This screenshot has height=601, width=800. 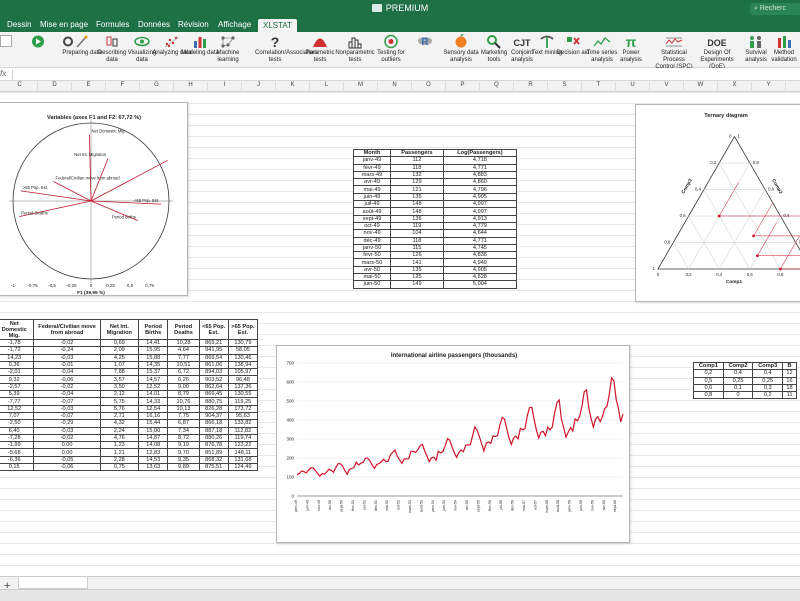 I want to click on table-cell: 4,771, so click(x=480, y=167).